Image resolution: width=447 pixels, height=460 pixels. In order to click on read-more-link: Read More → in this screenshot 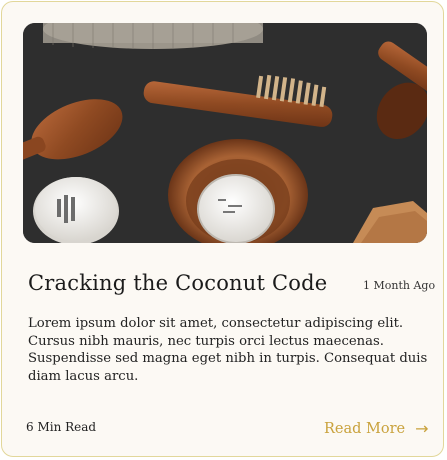, I will do `click(376, 428)`.